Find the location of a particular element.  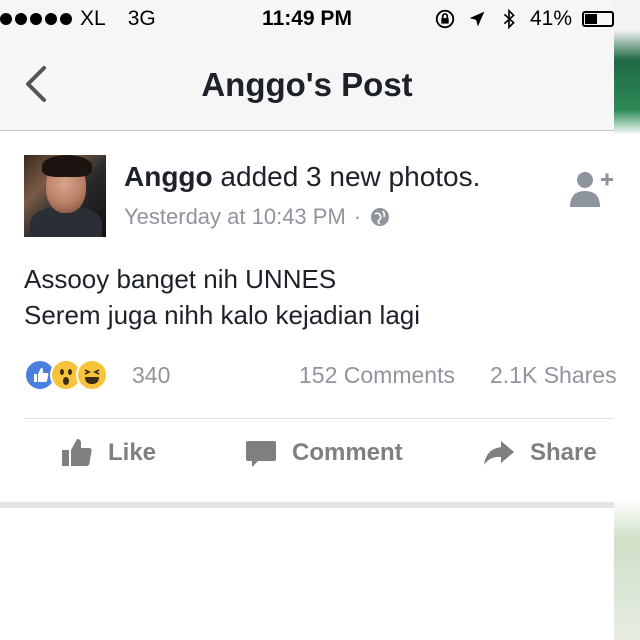

add-friend-button is located at coordinates (591, 189).